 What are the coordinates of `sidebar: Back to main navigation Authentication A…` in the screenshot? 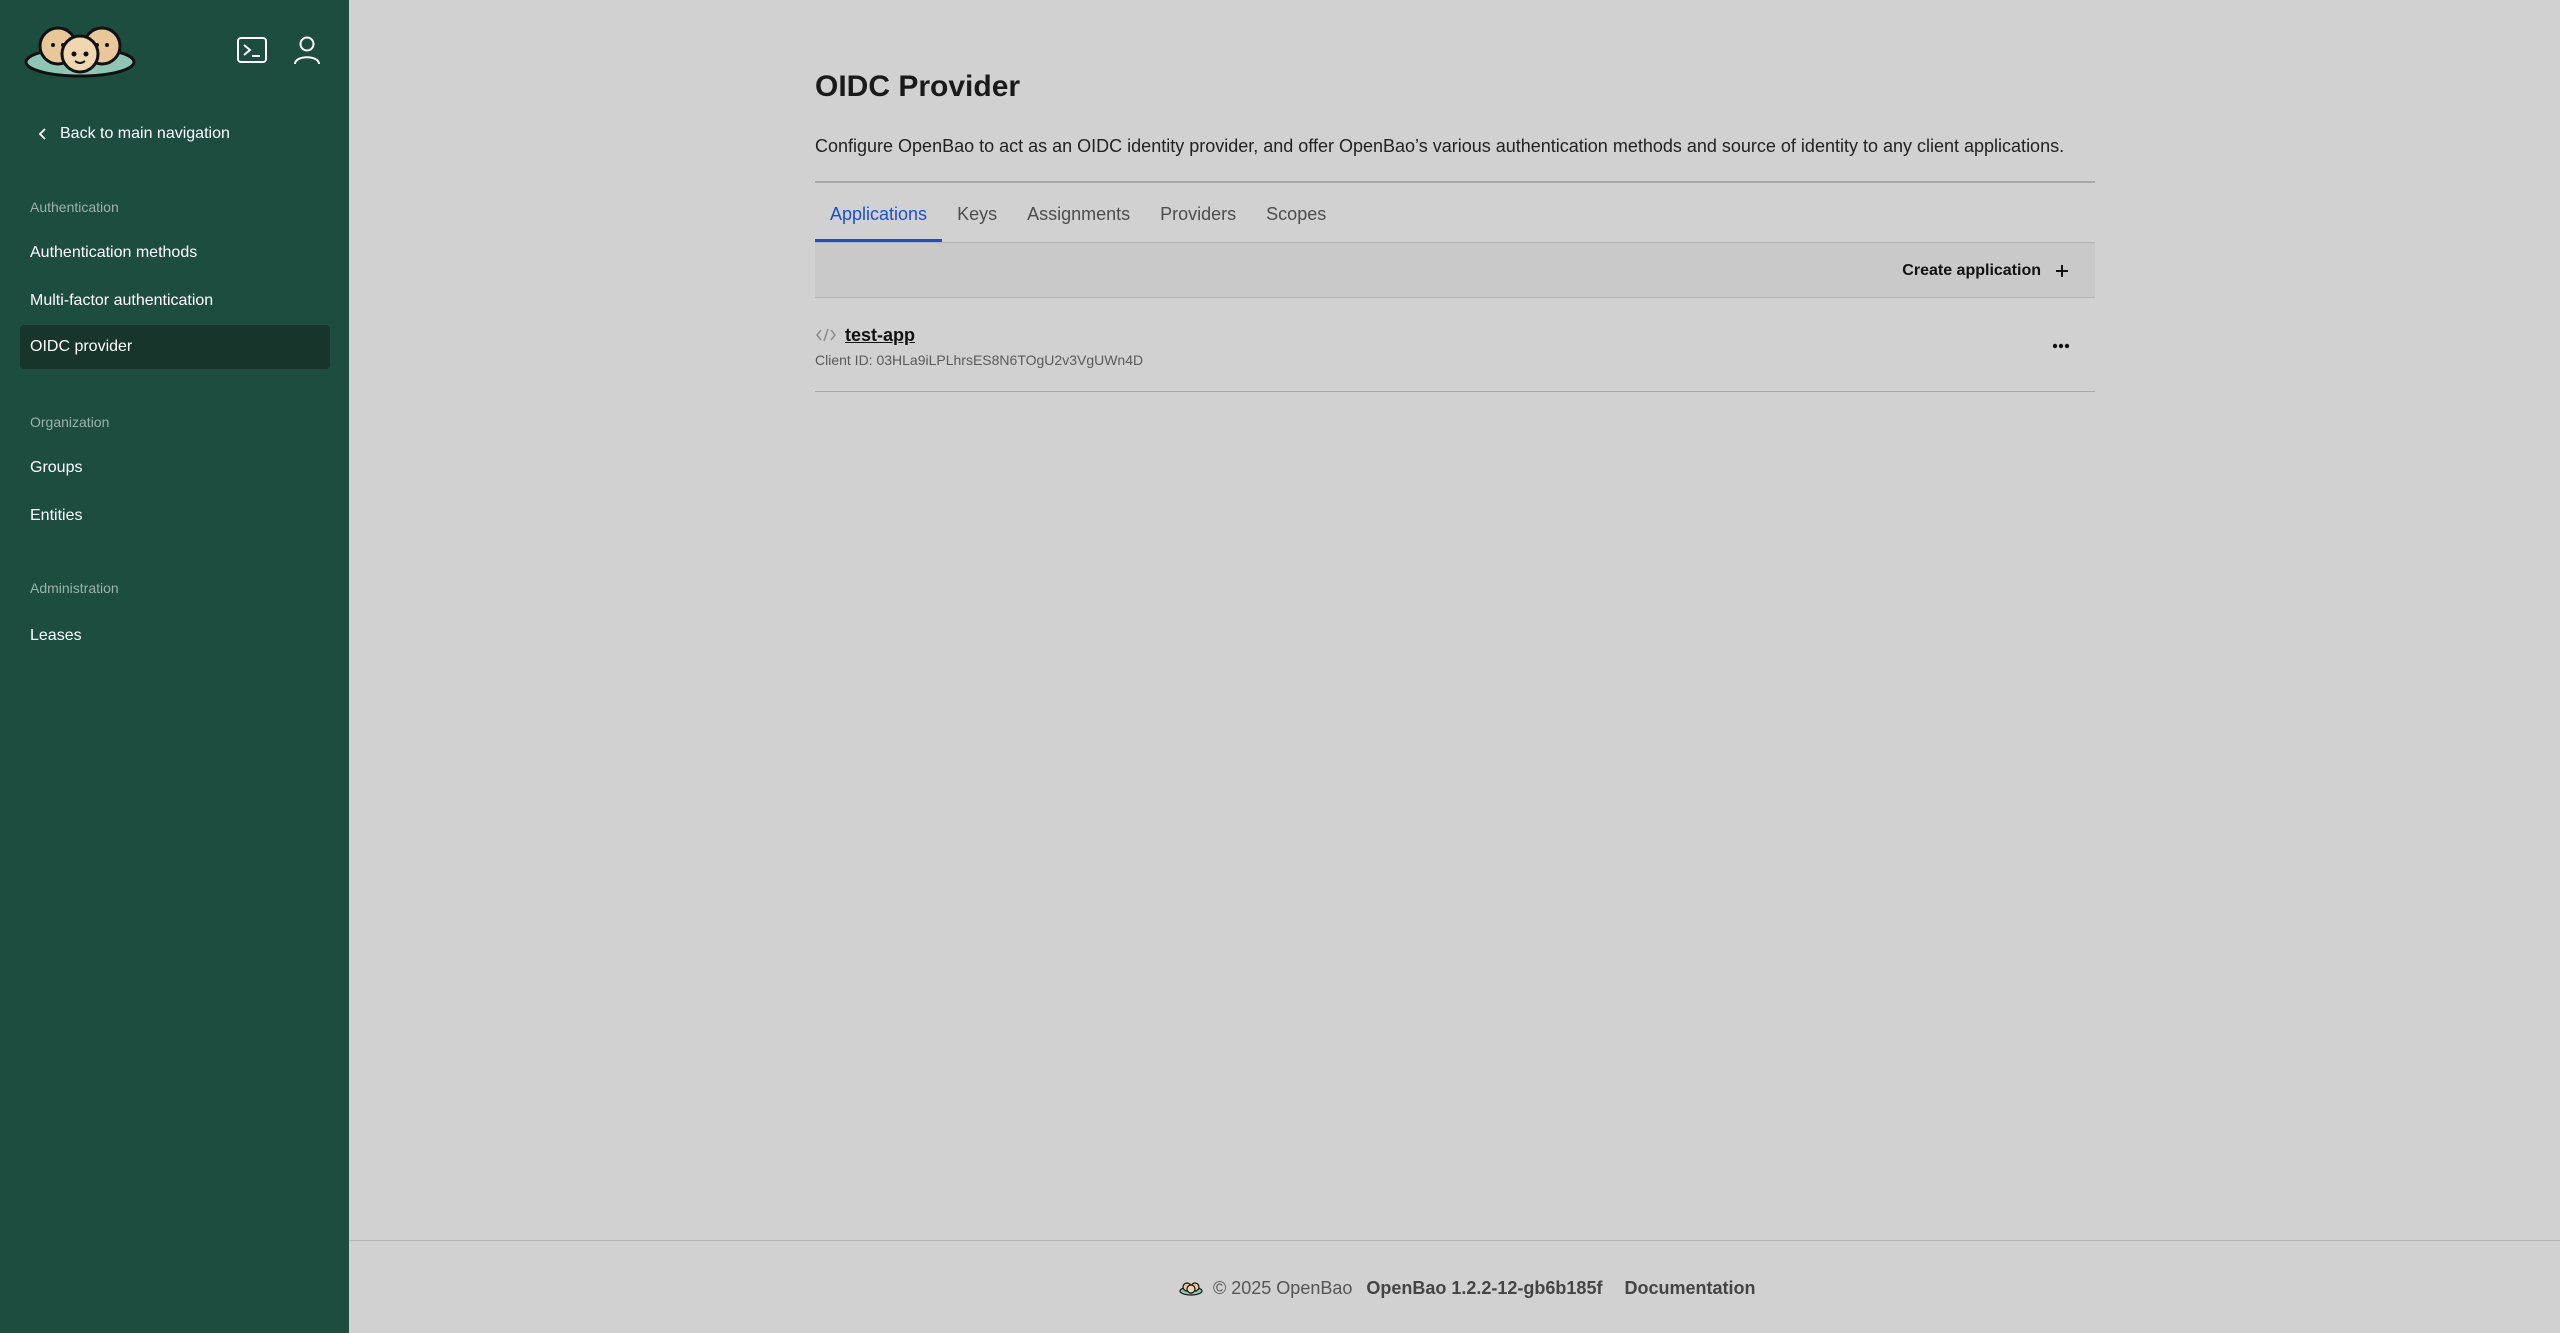 It's located at (174, 666).